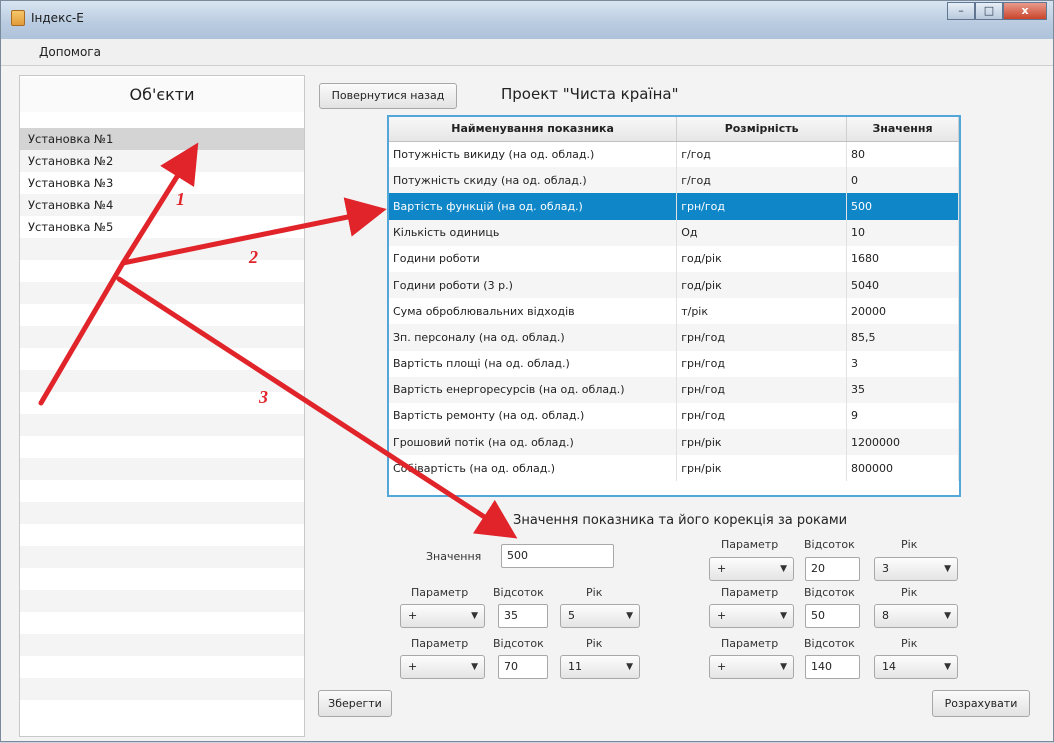 This screenshot has width=1054, height=743. Describe the element at coordinates (832, 667) in the screenshot. I see `percent-input-5: 140` at that location.